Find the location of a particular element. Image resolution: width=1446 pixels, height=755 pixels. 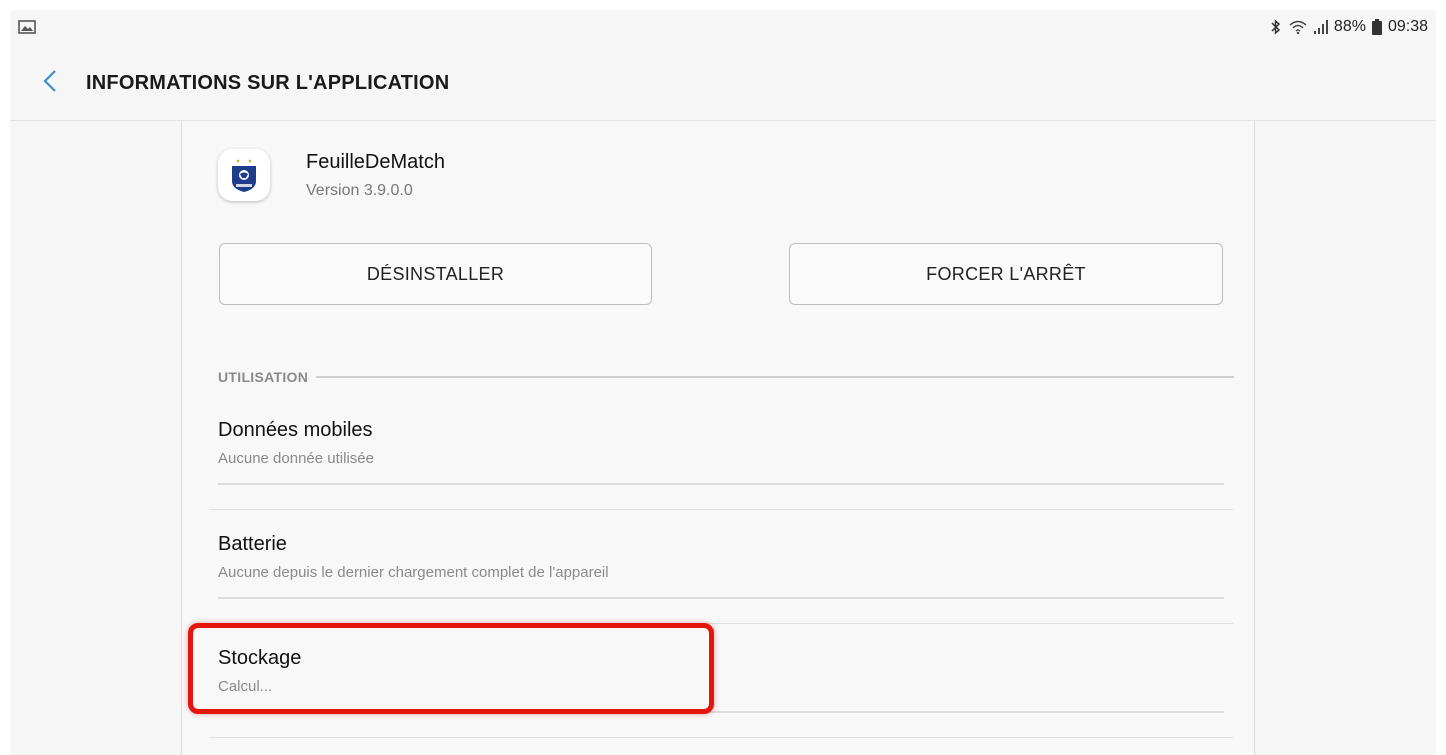

item-subtitle: Aucune donnée utilisée is located at coordinates (296, 458).